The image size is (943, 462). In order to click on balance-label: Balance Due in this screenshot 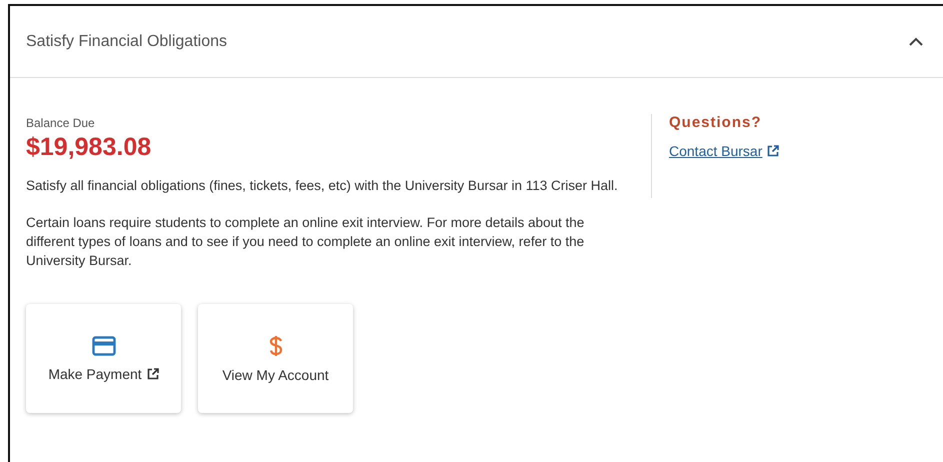, I will do `click(61, 123)`.